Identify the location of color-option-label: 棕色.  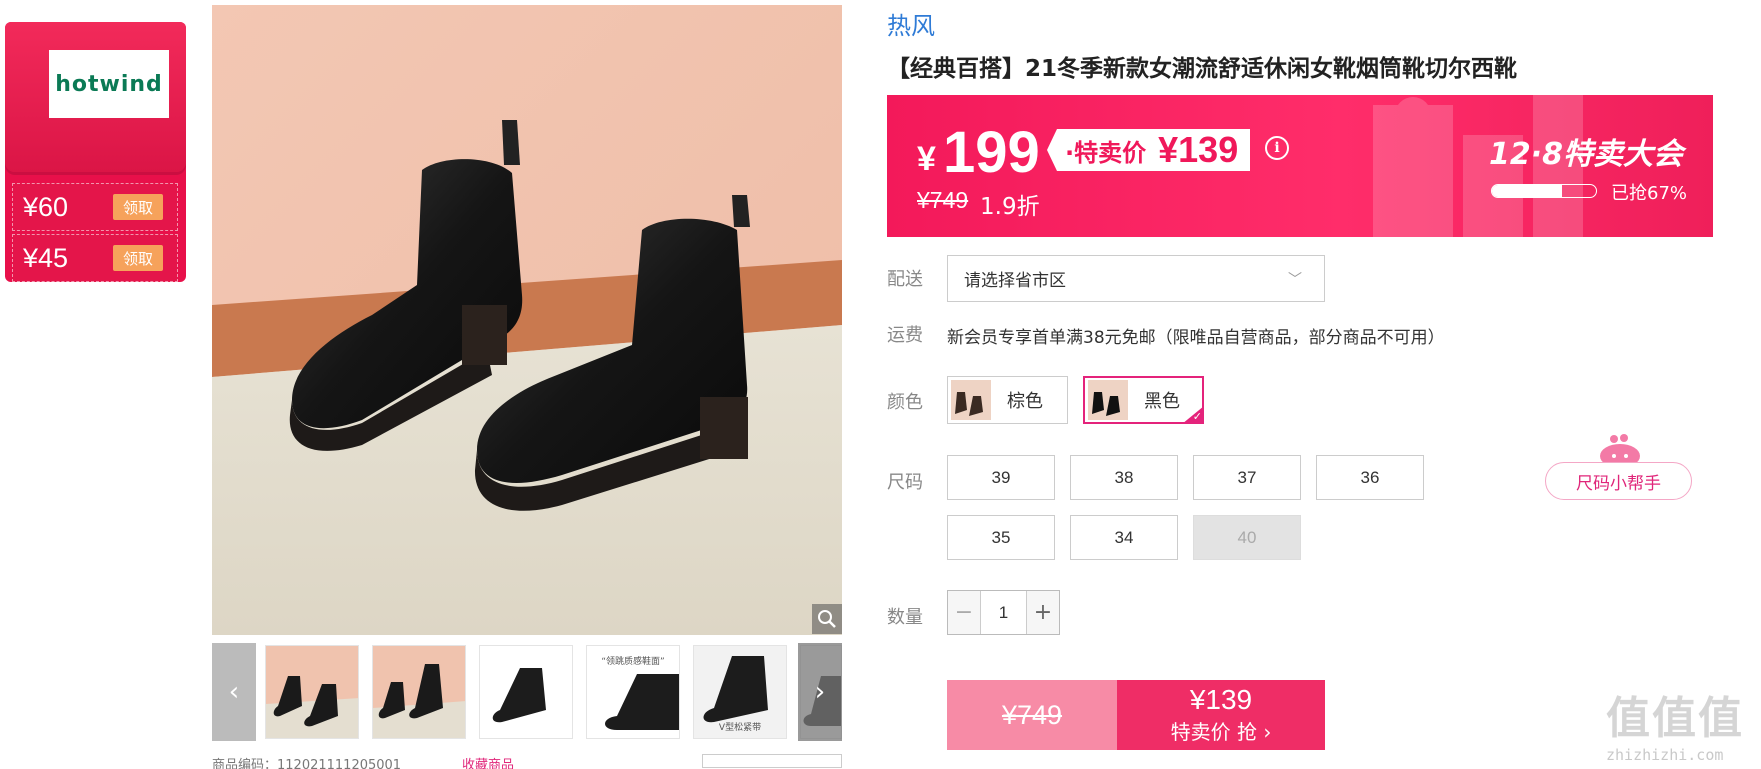
(1025, 401).